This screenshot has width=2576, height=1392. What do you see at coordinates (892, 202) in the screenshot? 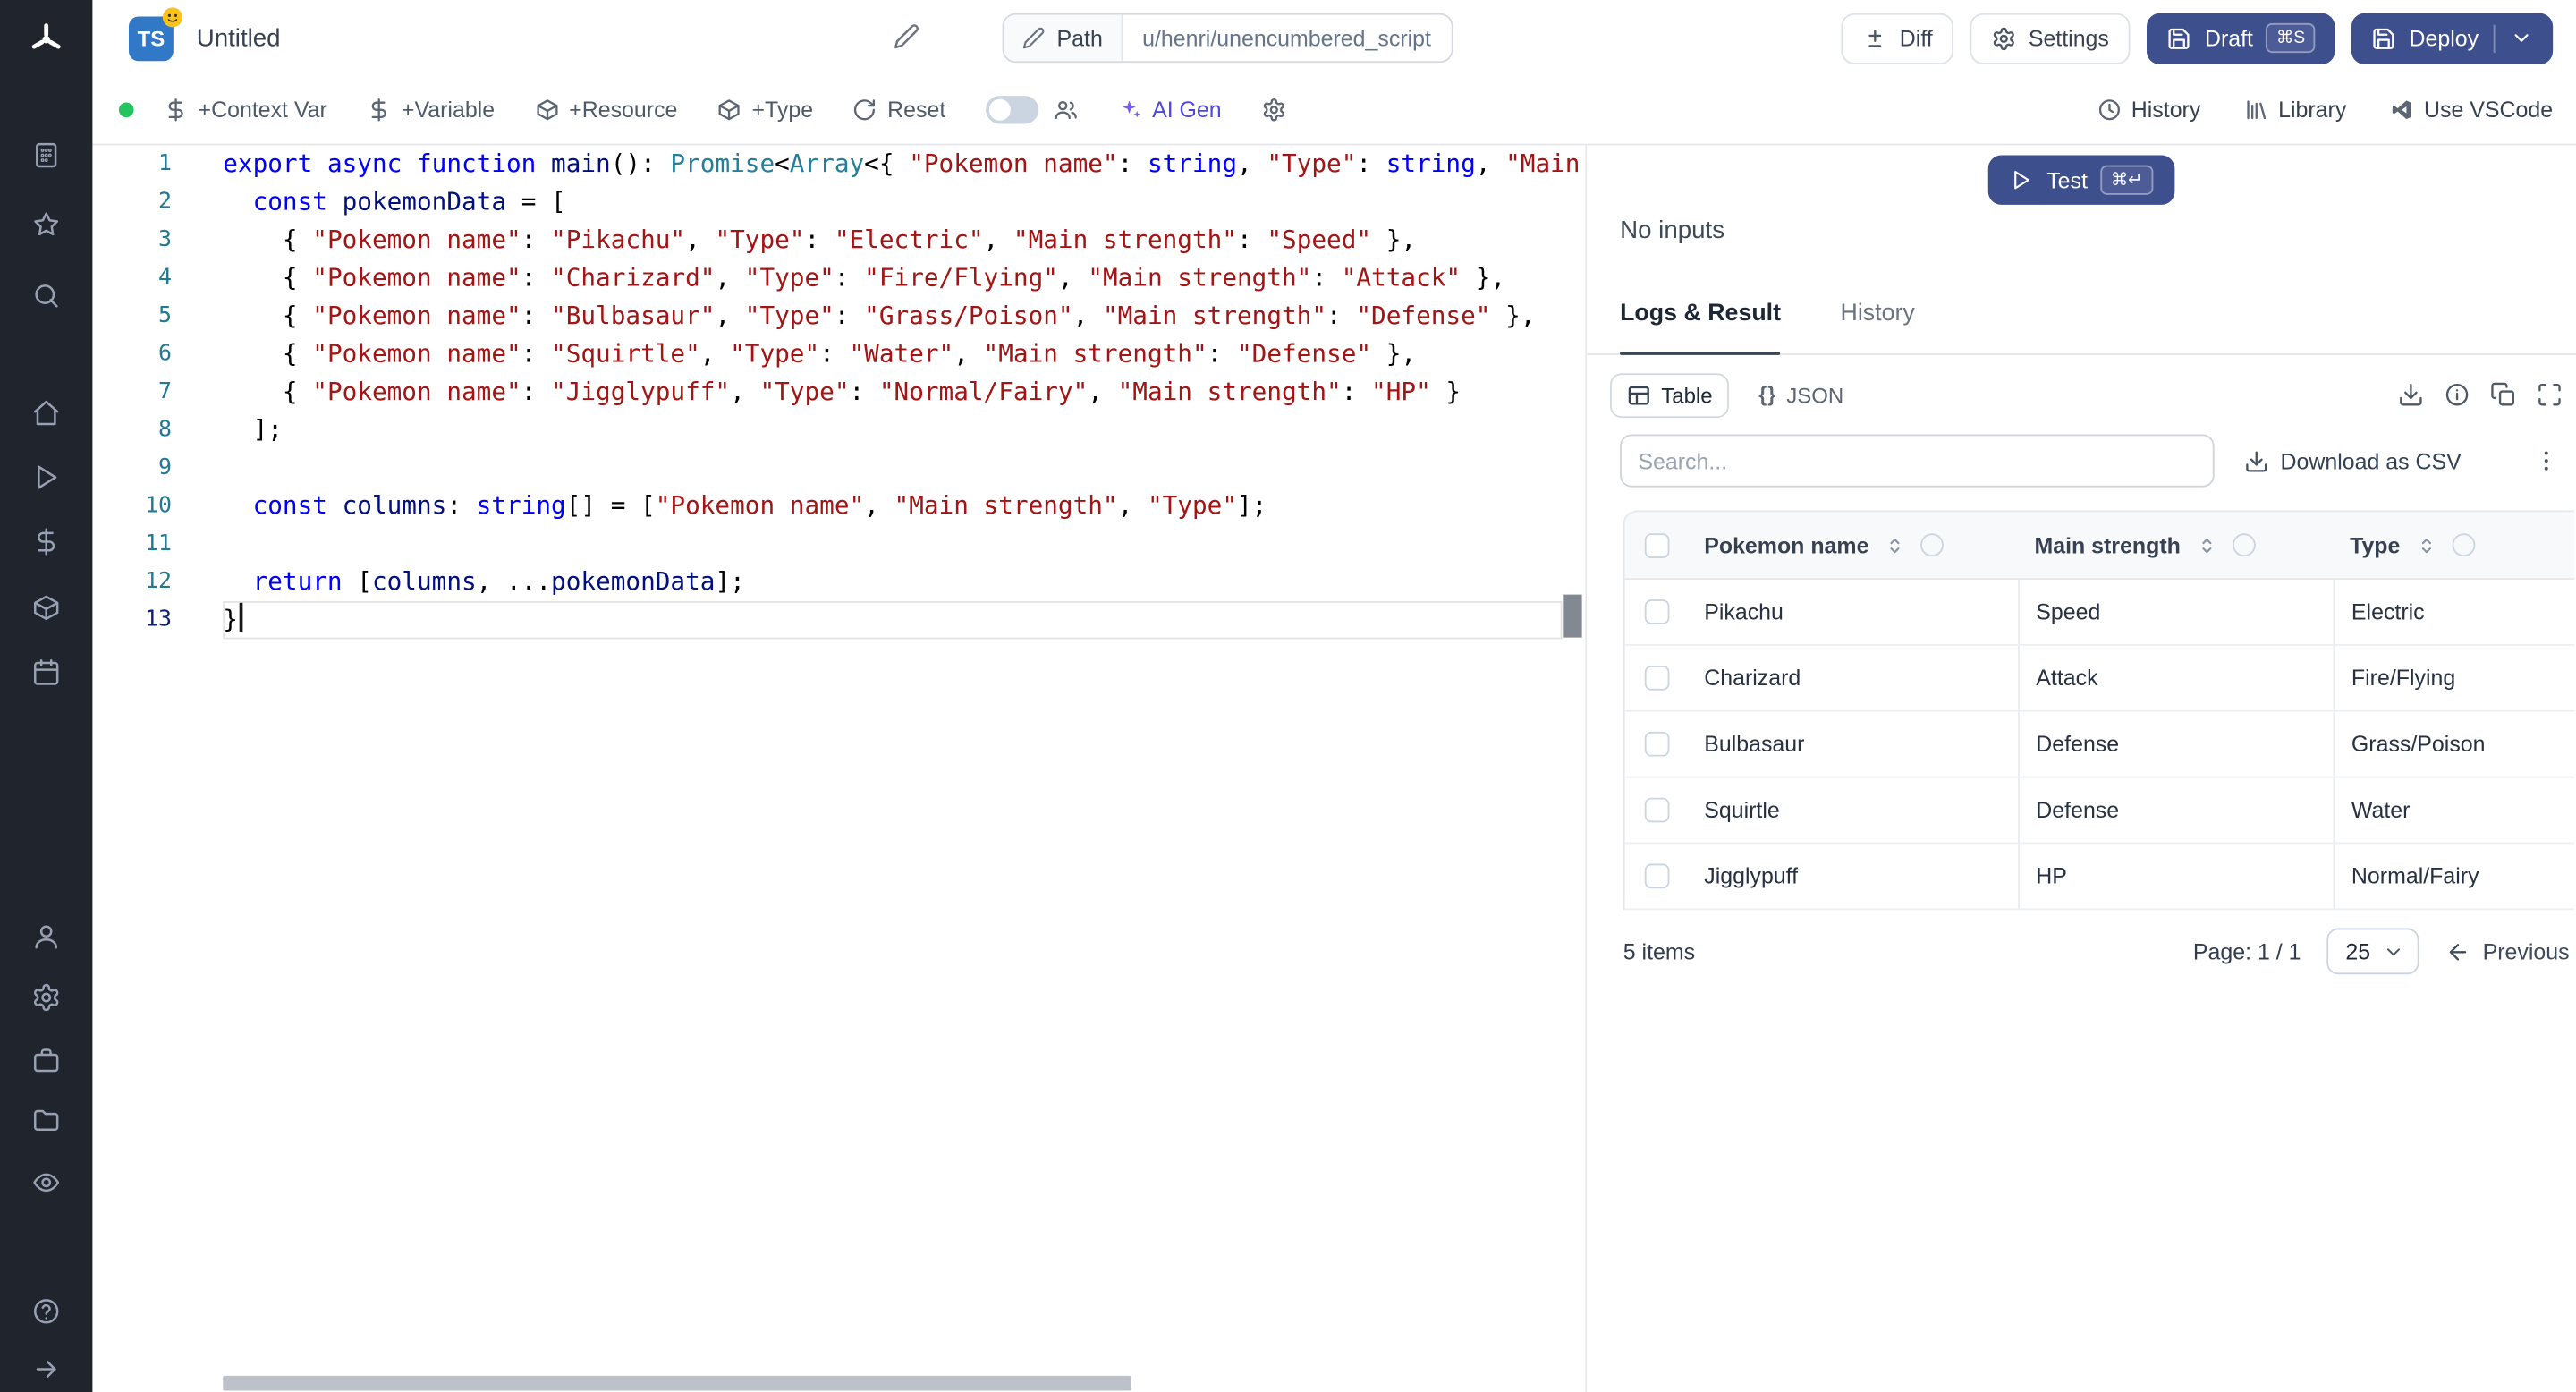
I see `code-line: const pokemonData = [` at bounding box center [892, 202].